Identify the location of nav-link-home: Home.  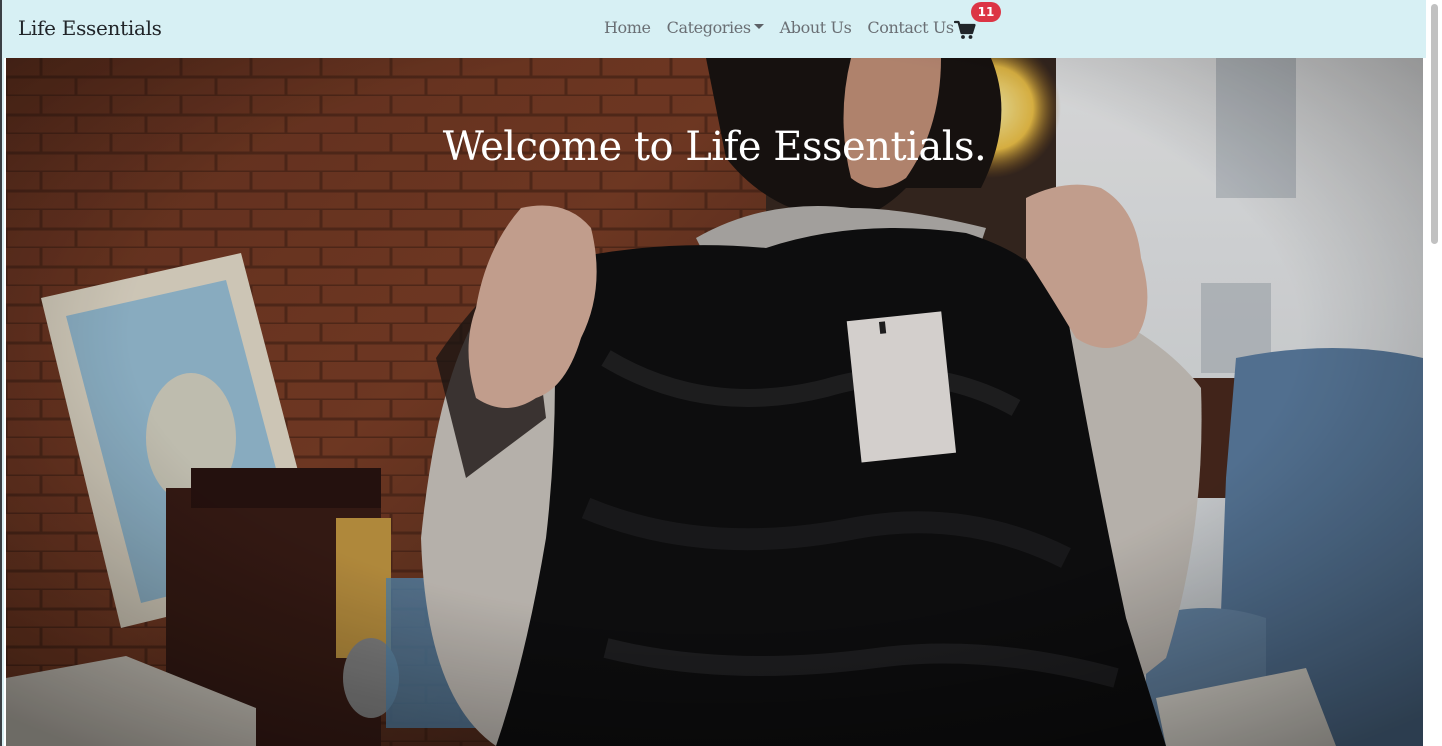
(627, 27).